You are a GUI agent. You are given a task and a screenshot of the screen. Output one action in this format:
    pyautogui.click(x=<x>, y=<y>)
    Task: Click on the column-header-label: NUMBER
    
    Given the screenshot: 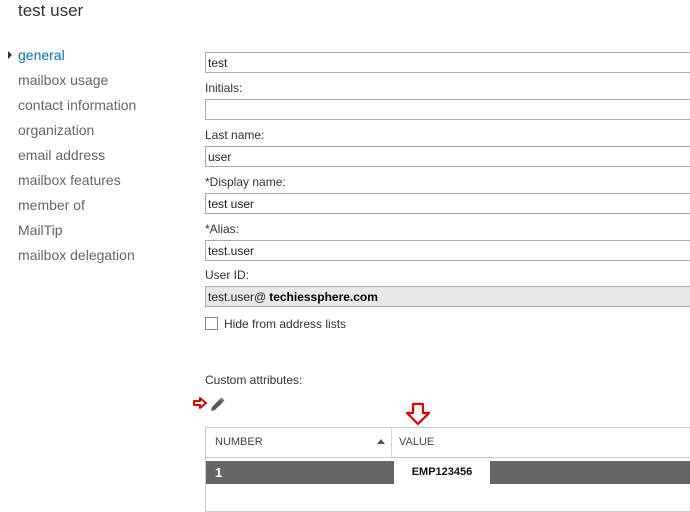 What is the action you would take?
    pyautogui.click(x=239, y=442)
    